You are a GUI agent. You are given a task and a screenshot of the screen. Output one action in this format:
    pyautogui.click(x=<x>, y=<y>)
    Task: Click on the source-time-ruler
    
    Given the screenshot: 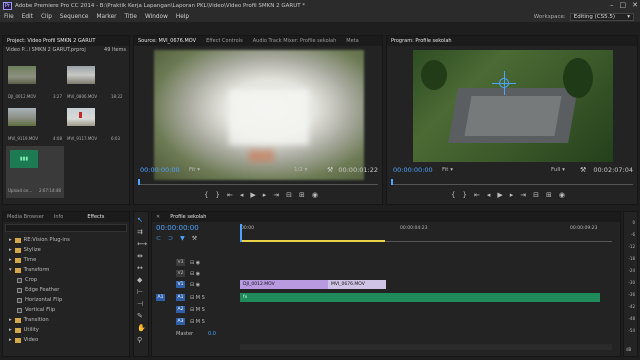 What is the action you would take?
    pyautogui.click(x=258, y=182)
    